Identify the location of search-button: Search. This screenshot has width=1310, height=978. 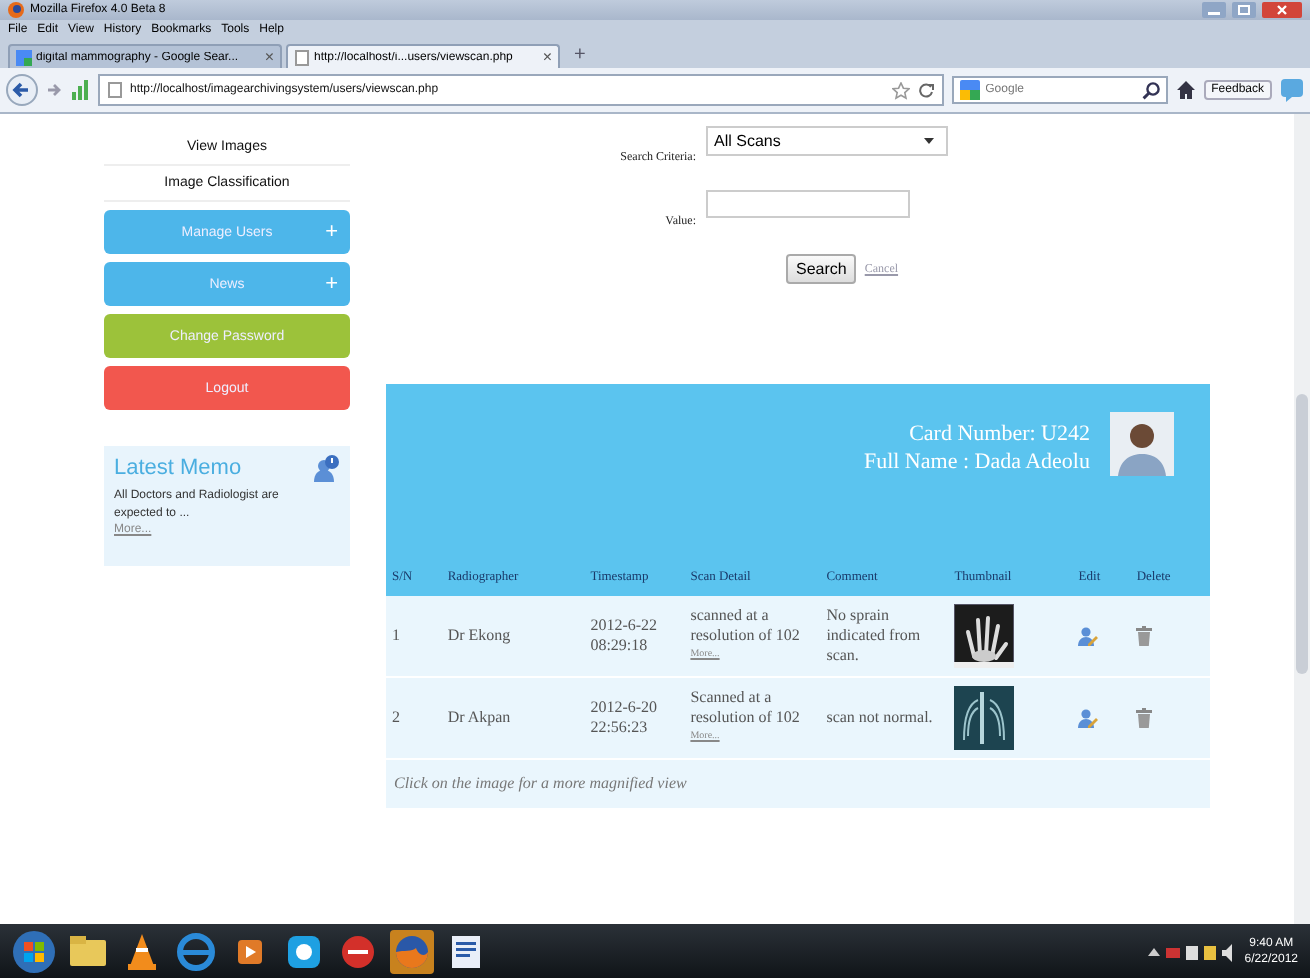
(821, 269).